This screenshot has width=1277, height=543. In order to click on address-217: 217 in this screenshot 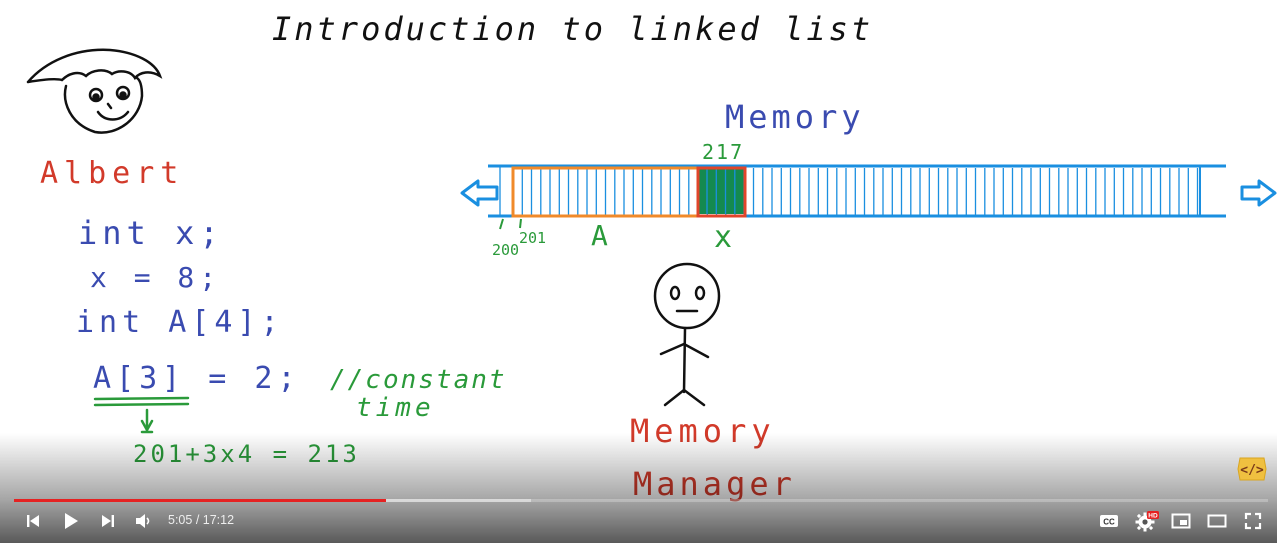, I will do `click(723, 152)`.